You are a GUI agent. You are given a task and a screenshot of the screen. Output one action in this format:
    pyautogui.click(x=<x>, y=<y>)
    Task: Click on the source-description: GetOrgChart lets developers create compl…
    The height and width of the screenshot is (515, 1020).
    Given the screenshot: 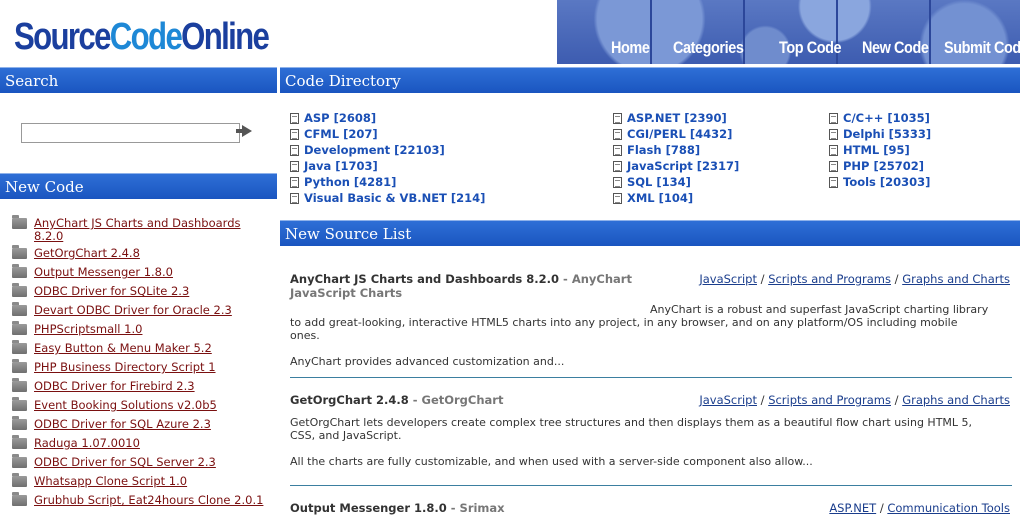 What is the action you would take?
    pyautogui.click(x=631, y=422)
    